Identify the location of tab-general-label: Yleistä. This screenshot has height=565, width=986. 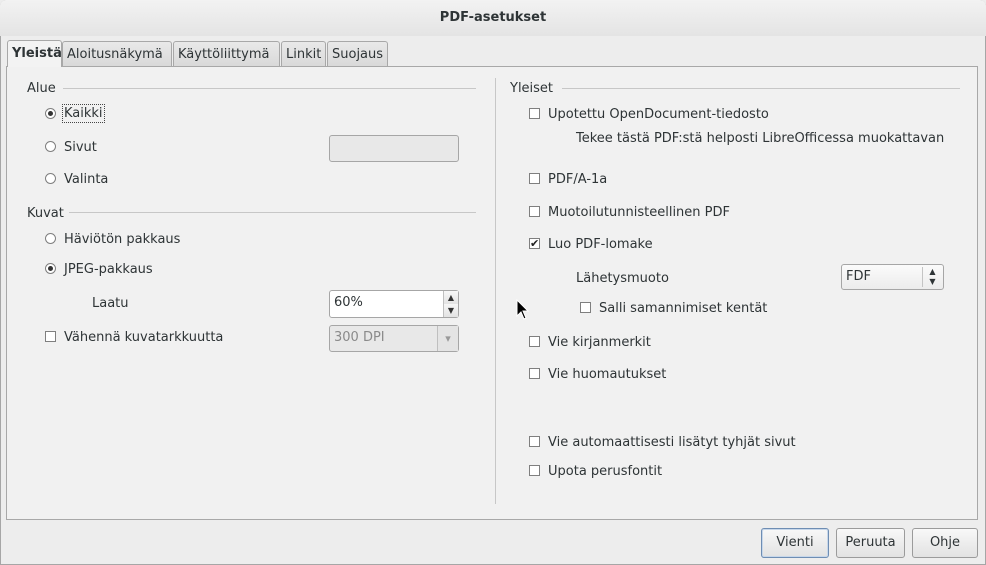
(37, 53).